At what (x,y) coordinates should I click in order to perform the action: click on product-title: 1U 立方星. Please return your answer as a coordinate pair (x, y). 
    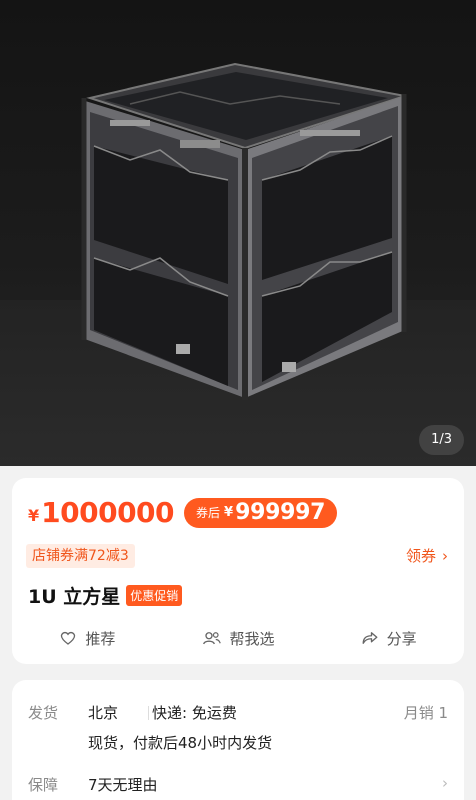
    Looking at the image, I should click on (74, 597).